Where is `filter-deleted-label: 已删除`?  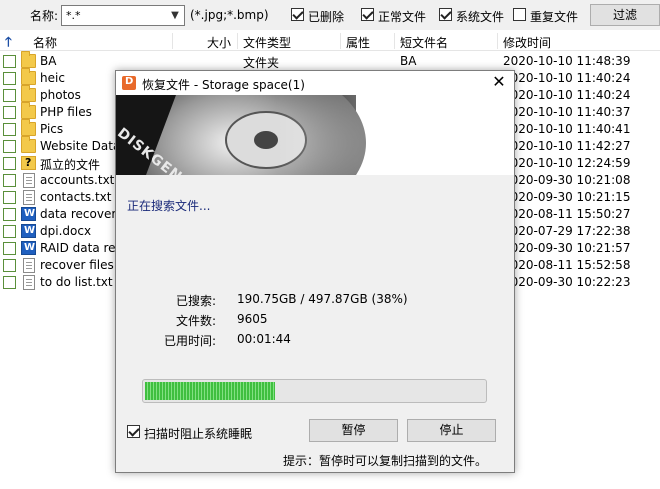 filter-deleted-label: 已删除 is located at coordinates (326, 17).